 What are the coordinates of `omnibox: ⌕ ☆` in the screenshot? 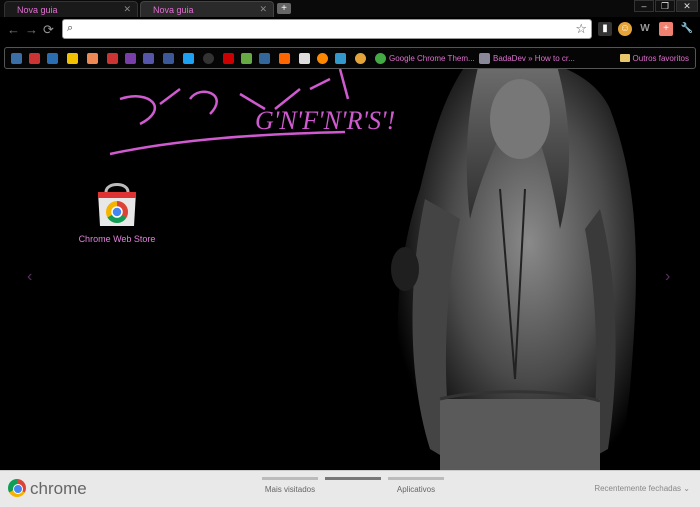 It's located at (327, 29).